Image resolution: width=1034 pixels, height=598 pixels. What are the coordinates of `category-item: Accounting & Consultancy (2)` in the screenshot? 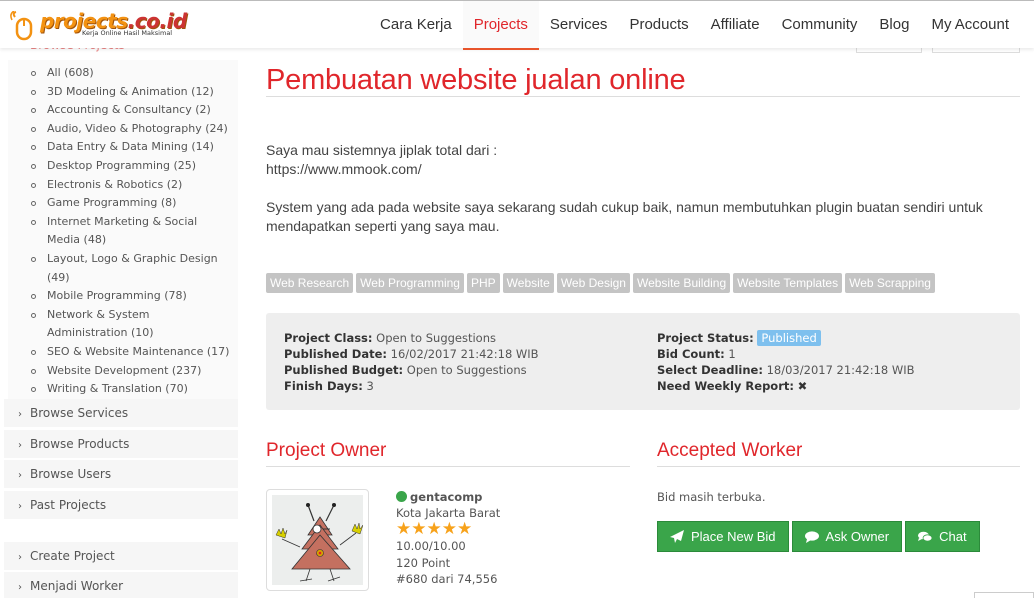 It's located at (123, 110).